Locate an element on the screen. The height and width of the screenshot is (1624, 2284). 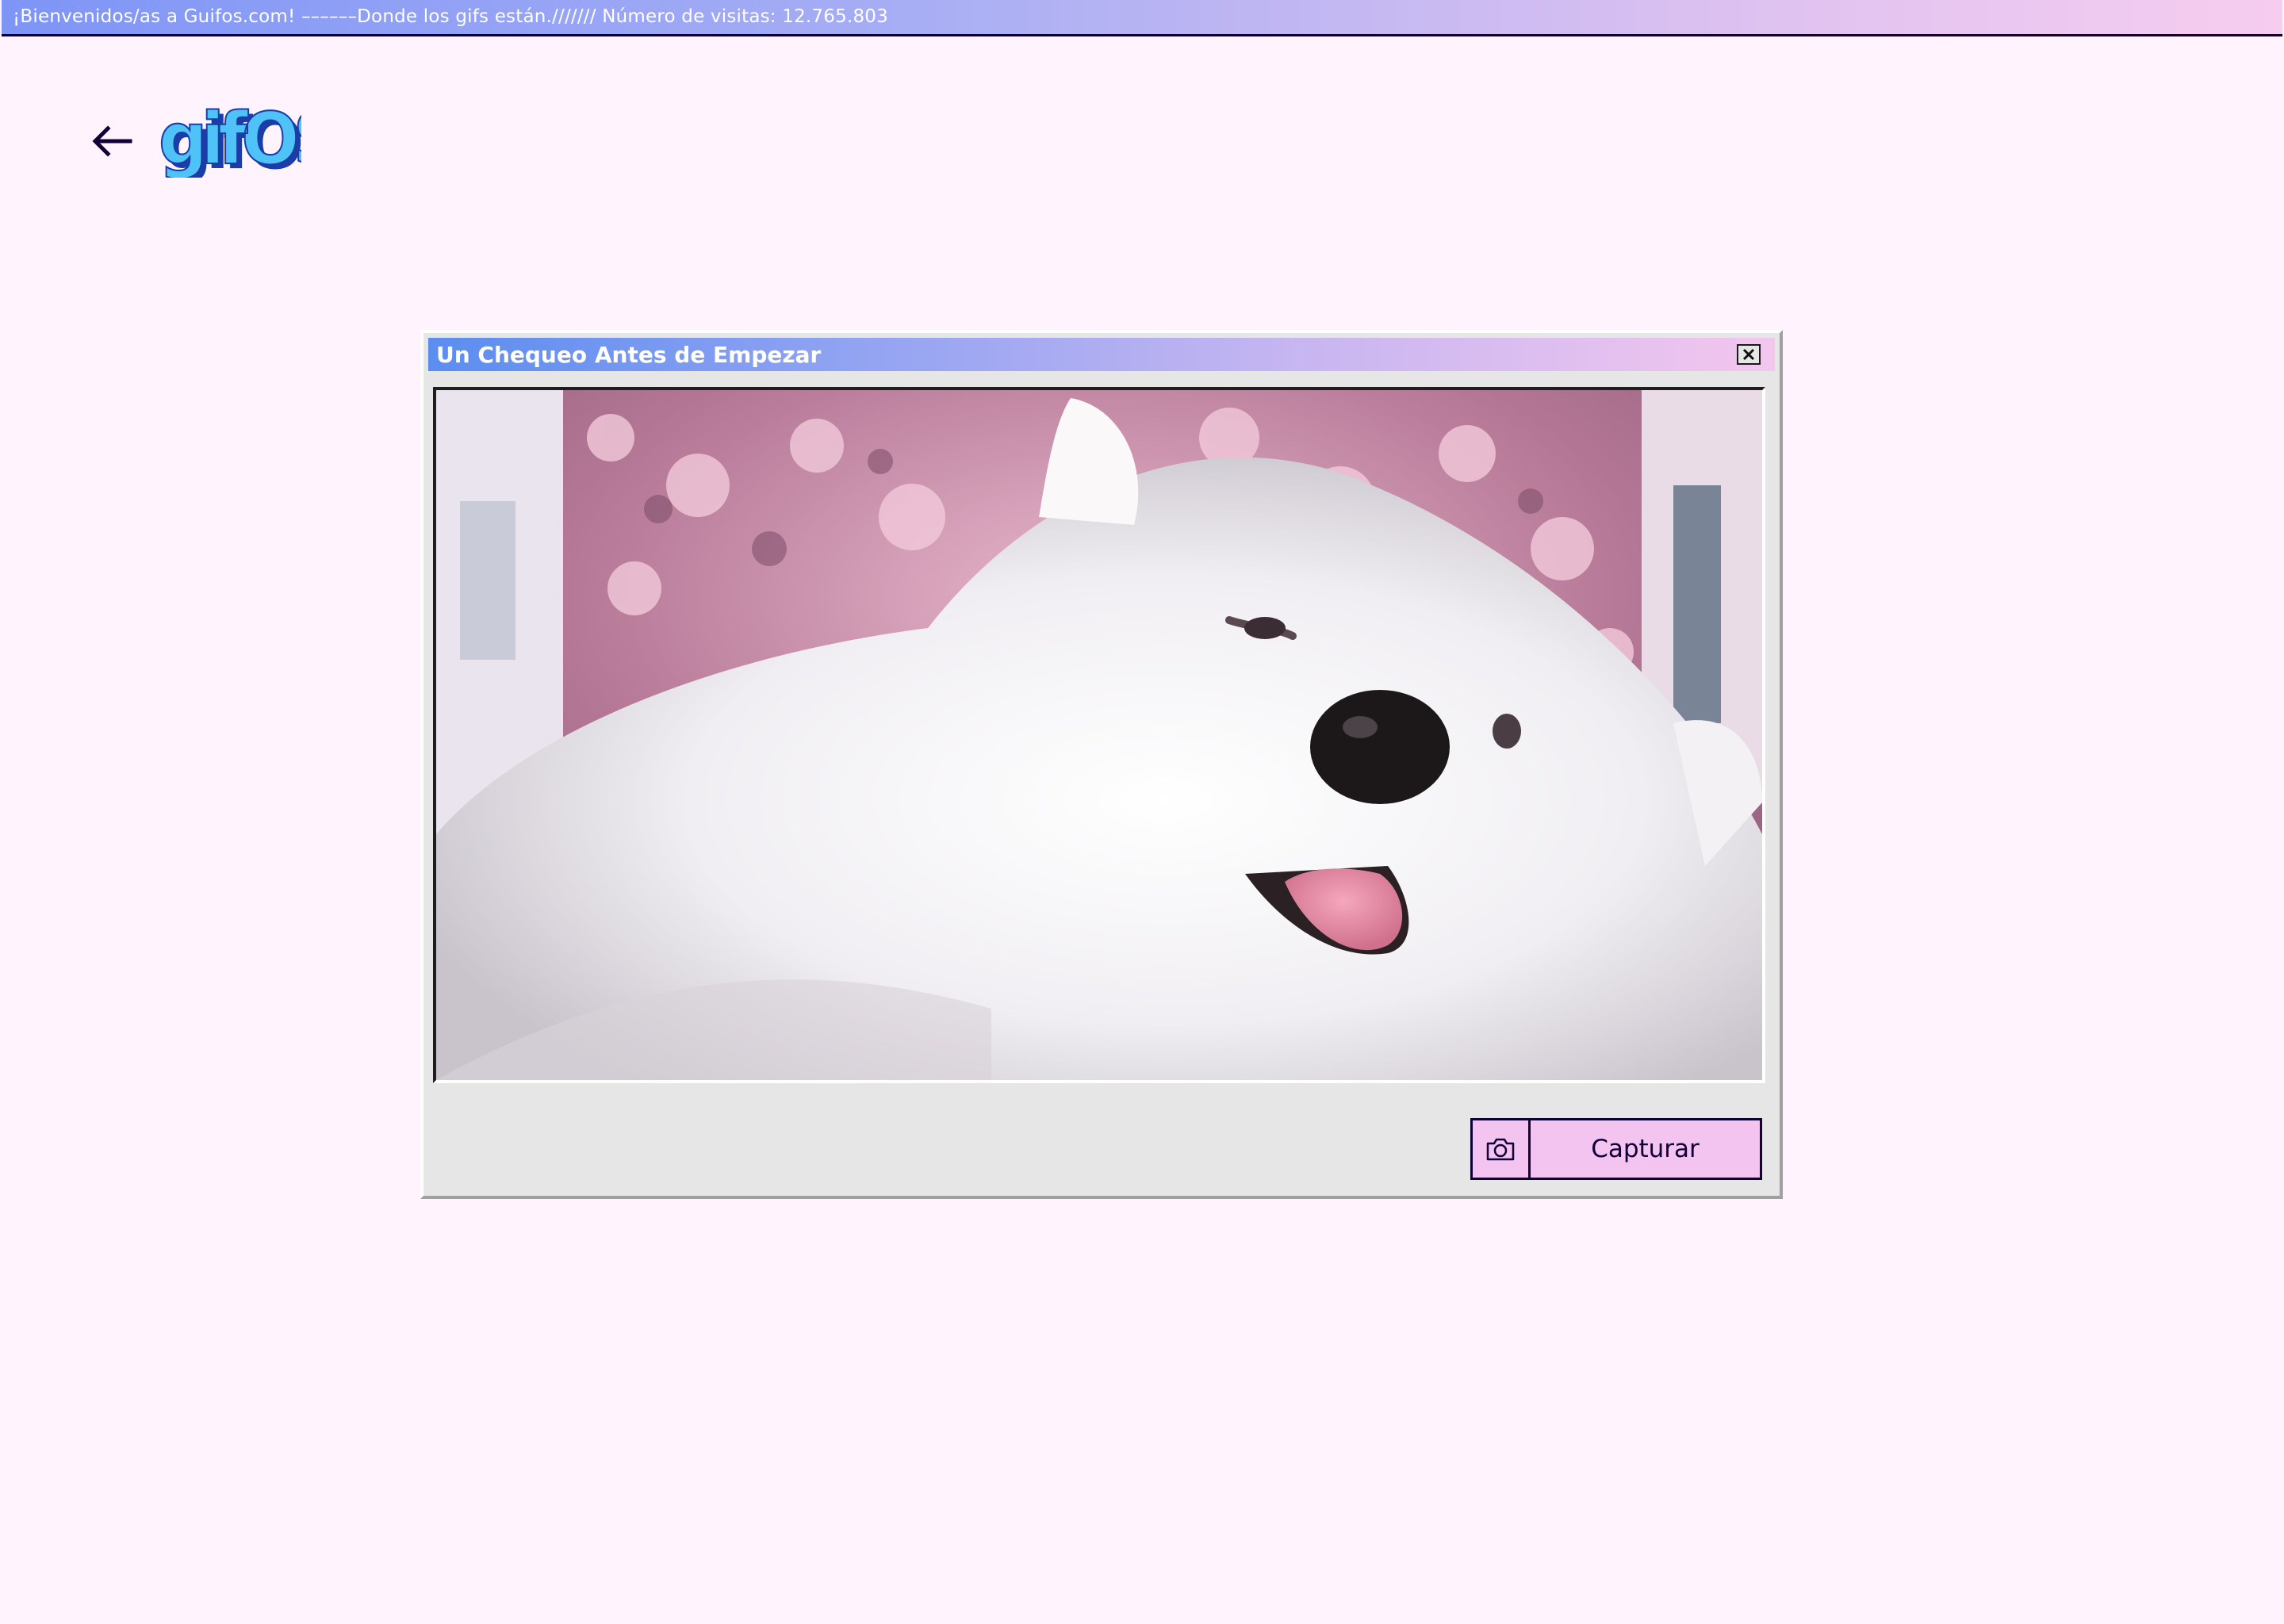
close-icon is located at coordinates (1748, 354).